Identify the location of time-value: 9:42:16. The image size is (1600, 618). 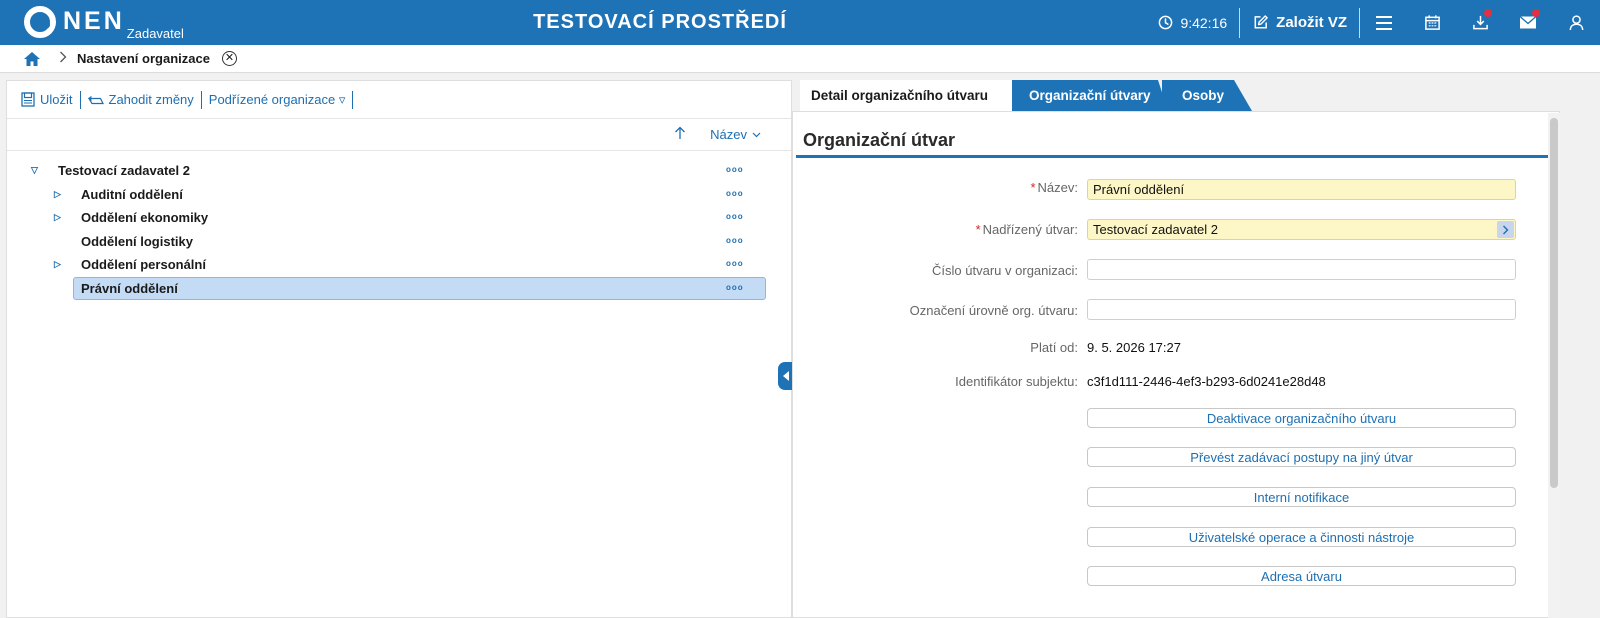
(1204, 22).